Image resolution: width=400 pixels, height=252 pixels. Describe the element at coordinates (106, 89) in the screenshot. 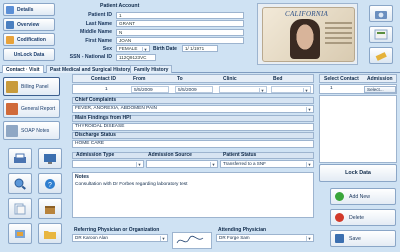

I see `cell-contact-id: 1` at that location.